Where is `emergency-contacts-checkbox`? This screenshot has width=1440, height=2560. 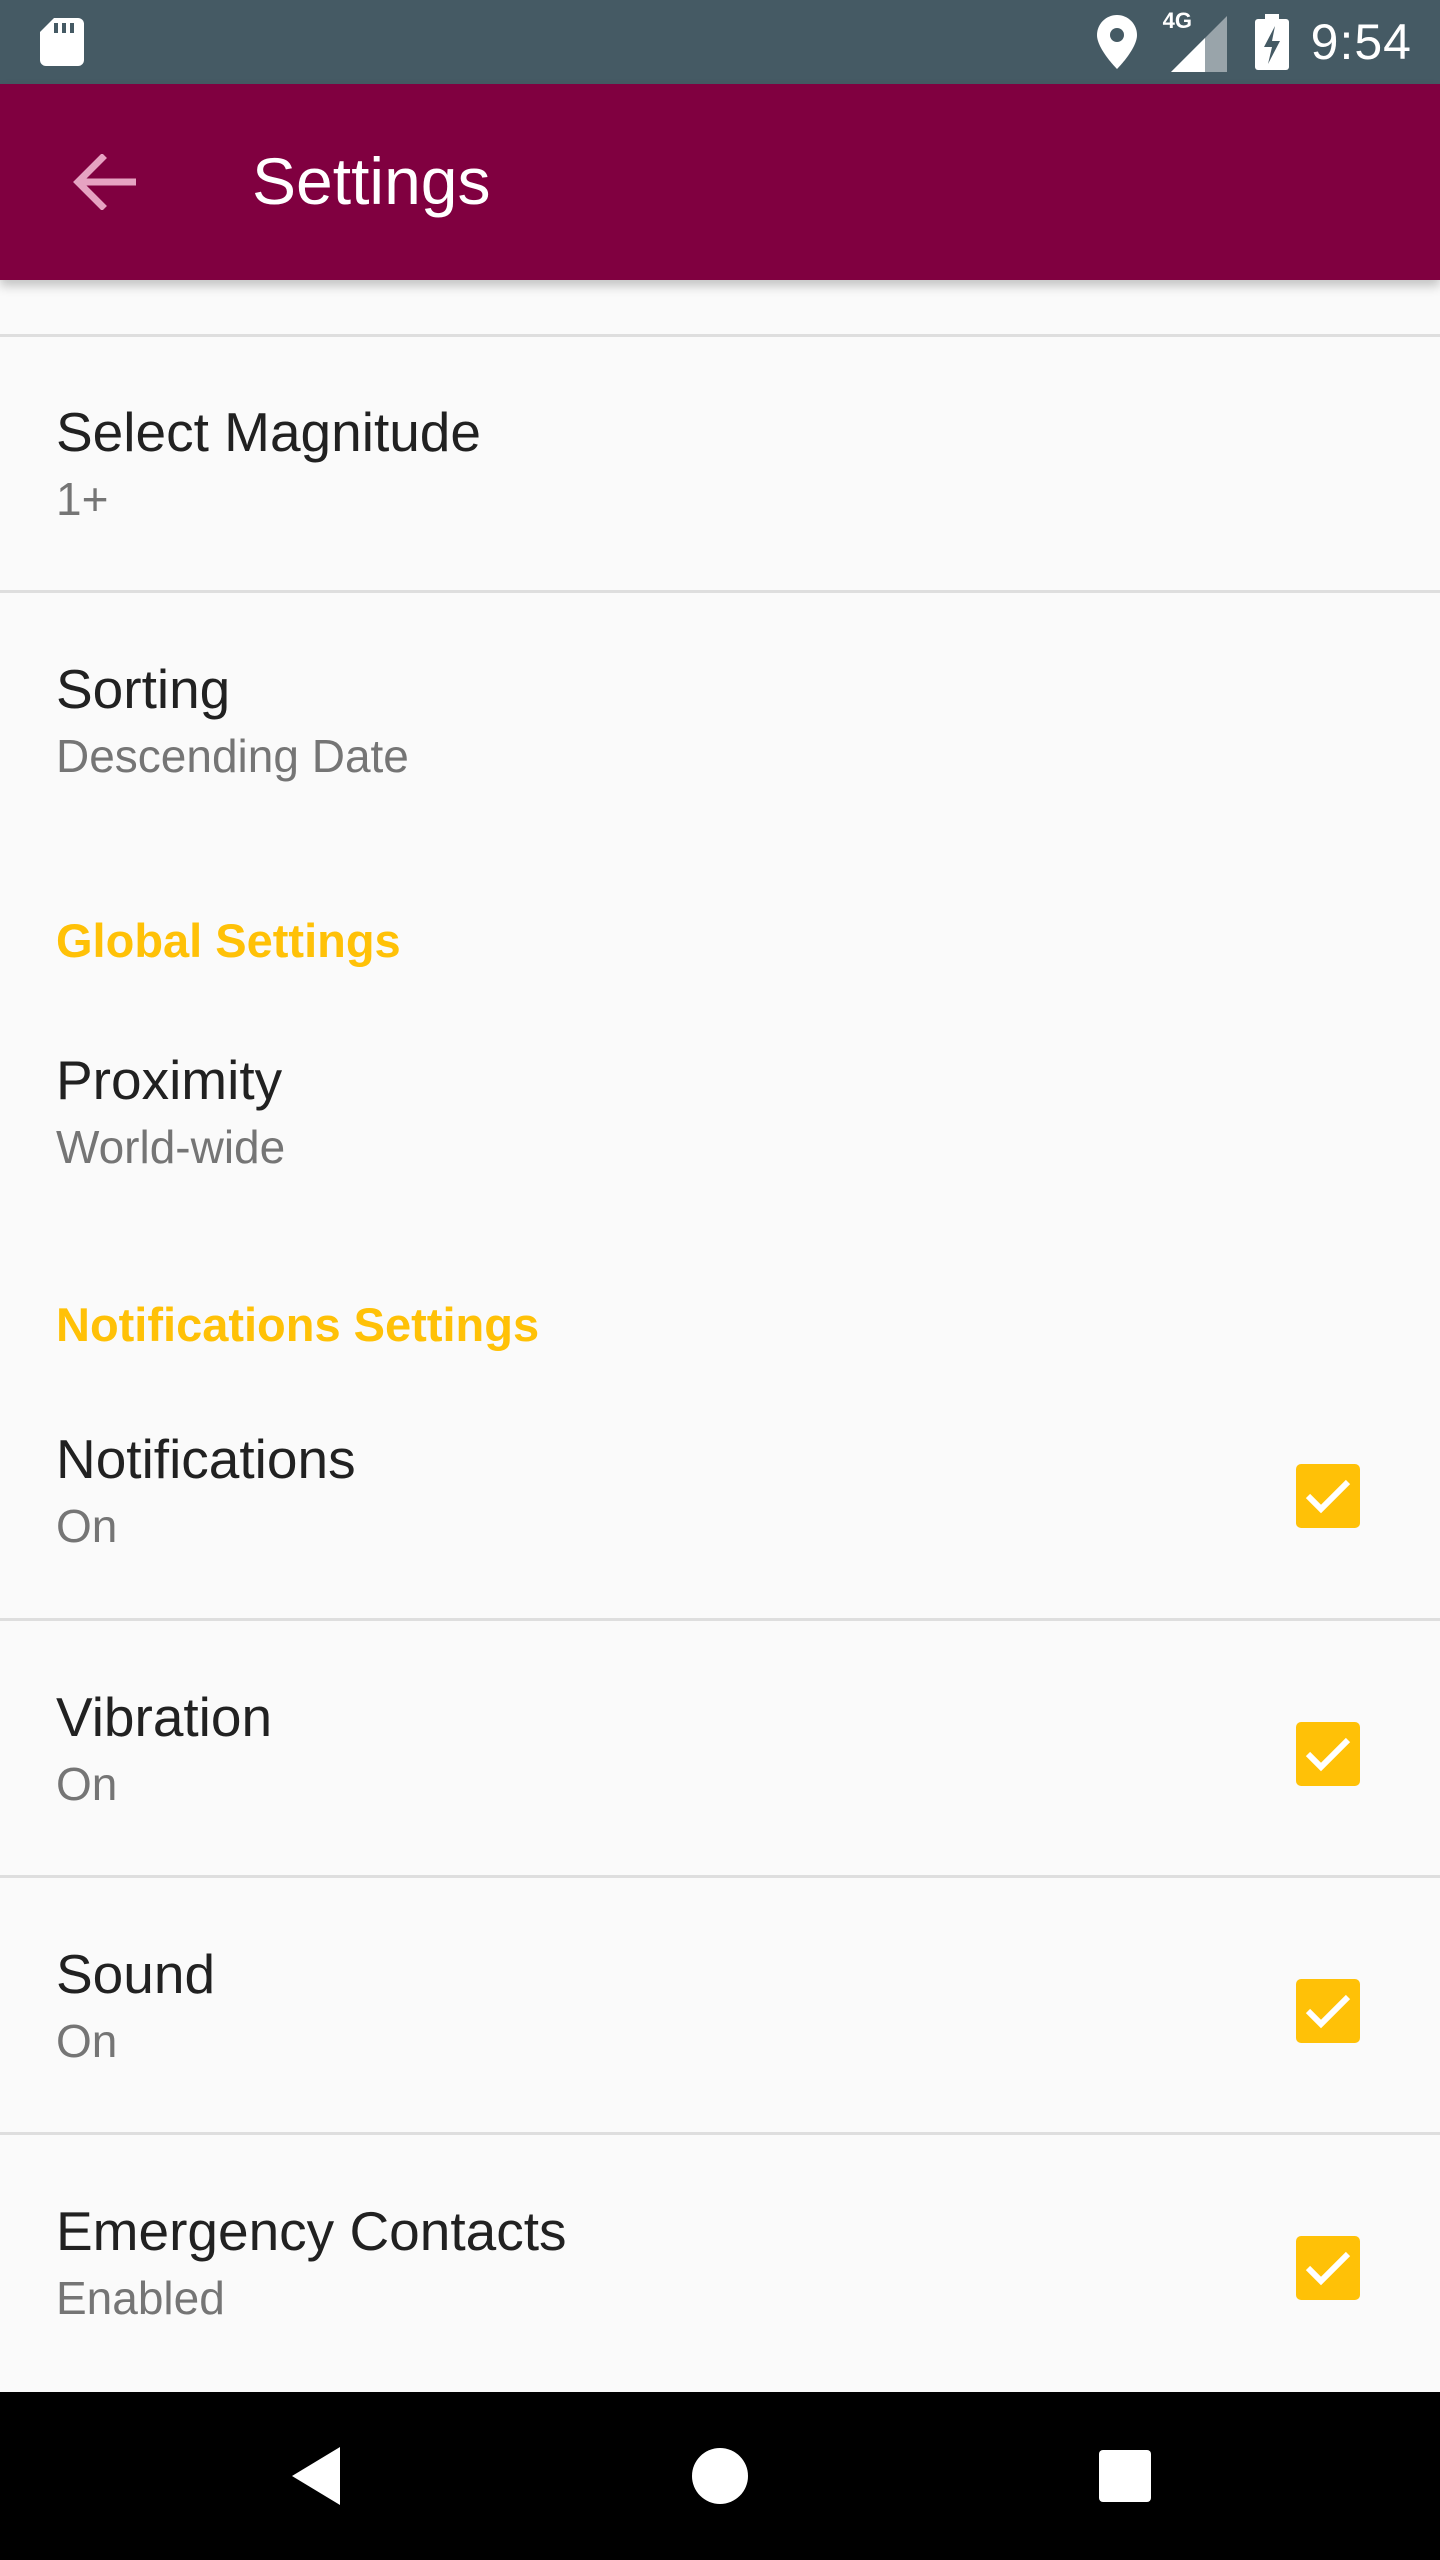
emergency-contacts-checkbox is located at coordinates (1328, 2268).